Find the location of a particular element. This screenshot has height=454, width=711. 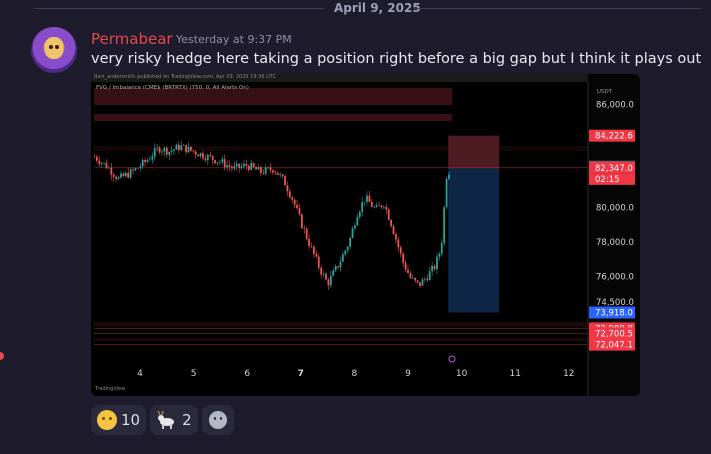

add-reaction-icon is located at coordinates (217, 420).